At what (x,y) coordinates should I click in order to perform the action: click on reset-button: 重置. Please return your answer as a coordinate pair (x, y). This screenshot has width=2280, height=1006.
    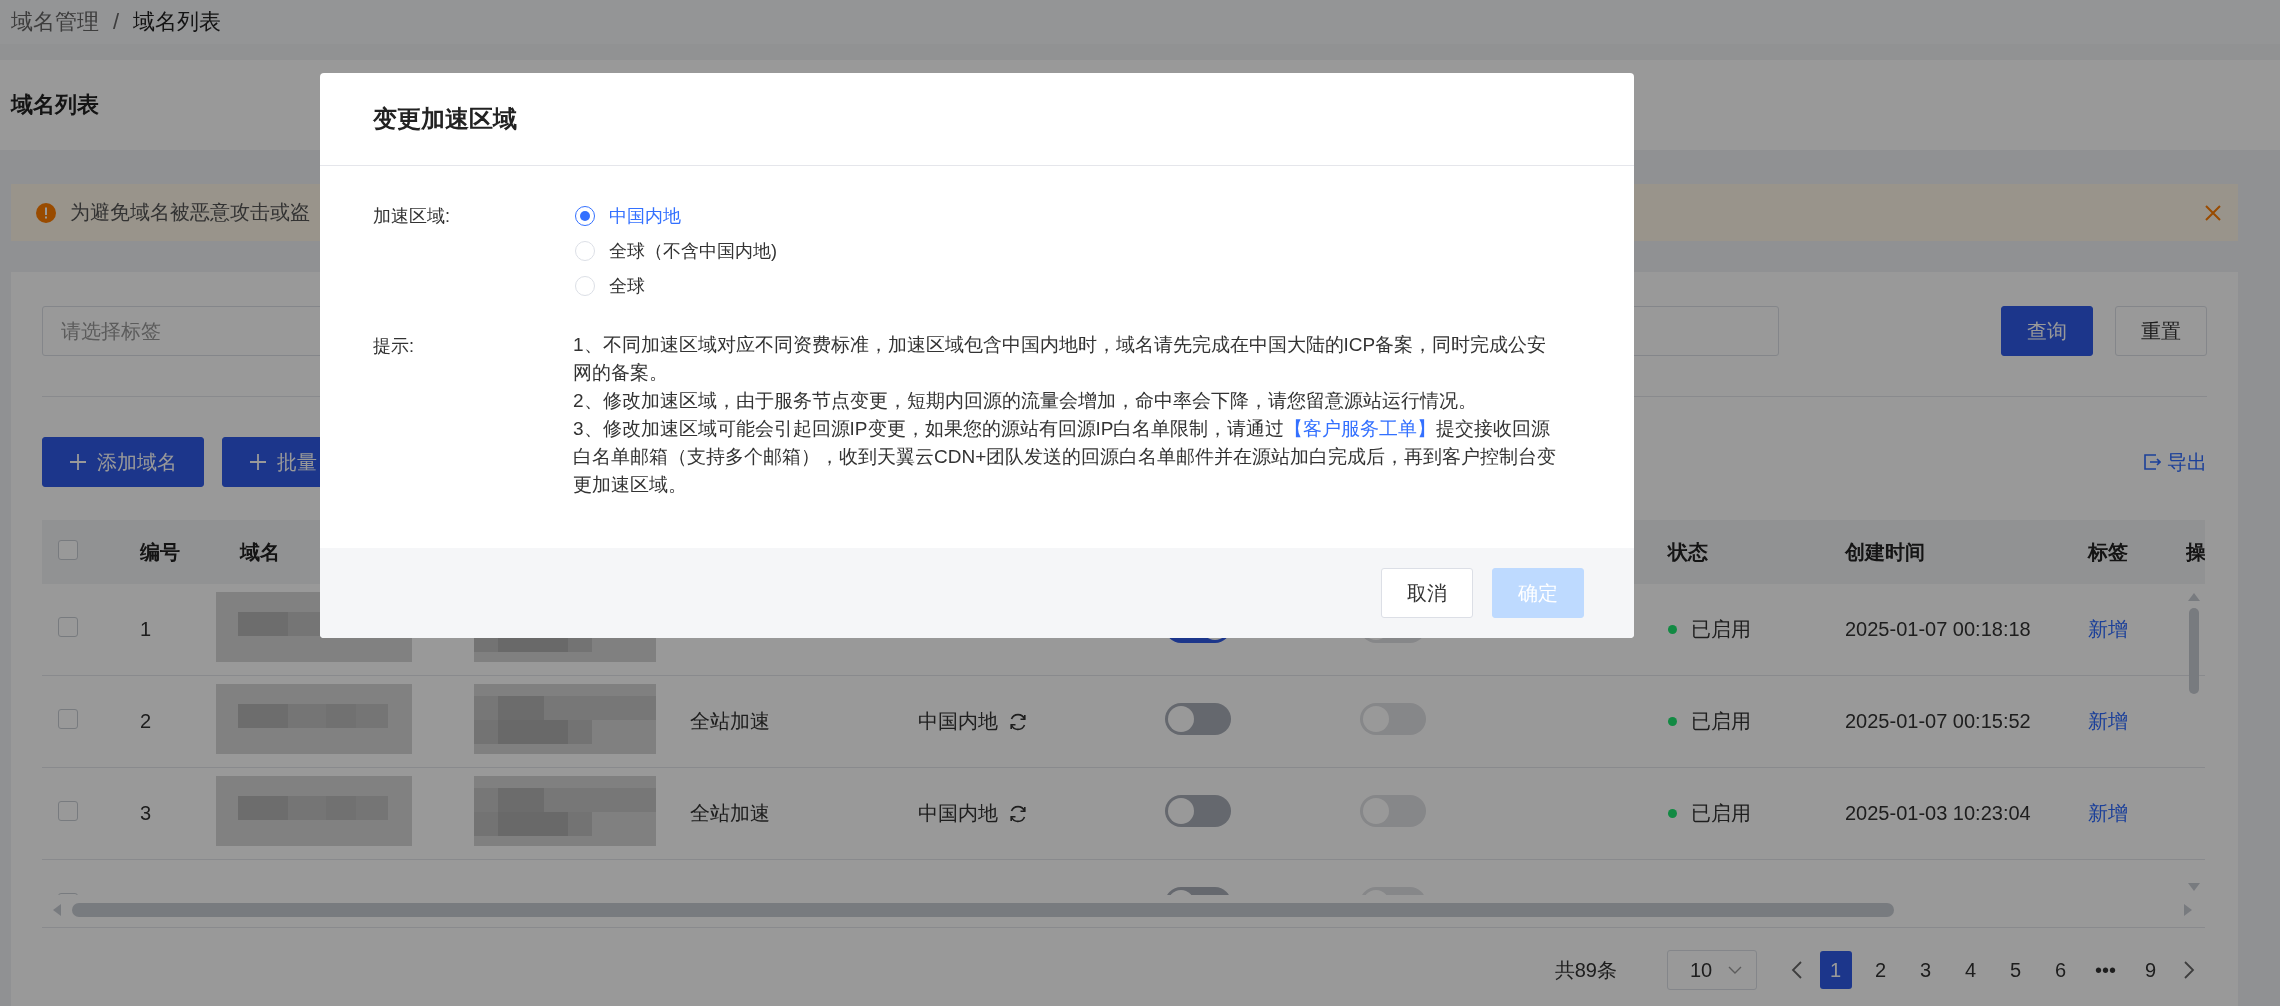
    Looking at the image, I should click on (2161, 331).